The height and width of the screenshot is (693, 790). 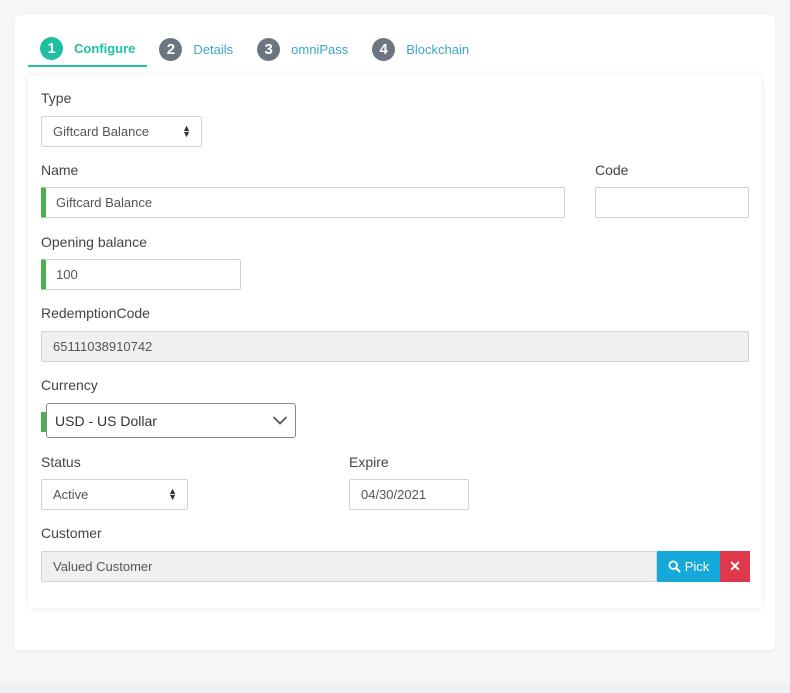 I want to click on customer-value: Valued Customer, so click(x=103, y=566).